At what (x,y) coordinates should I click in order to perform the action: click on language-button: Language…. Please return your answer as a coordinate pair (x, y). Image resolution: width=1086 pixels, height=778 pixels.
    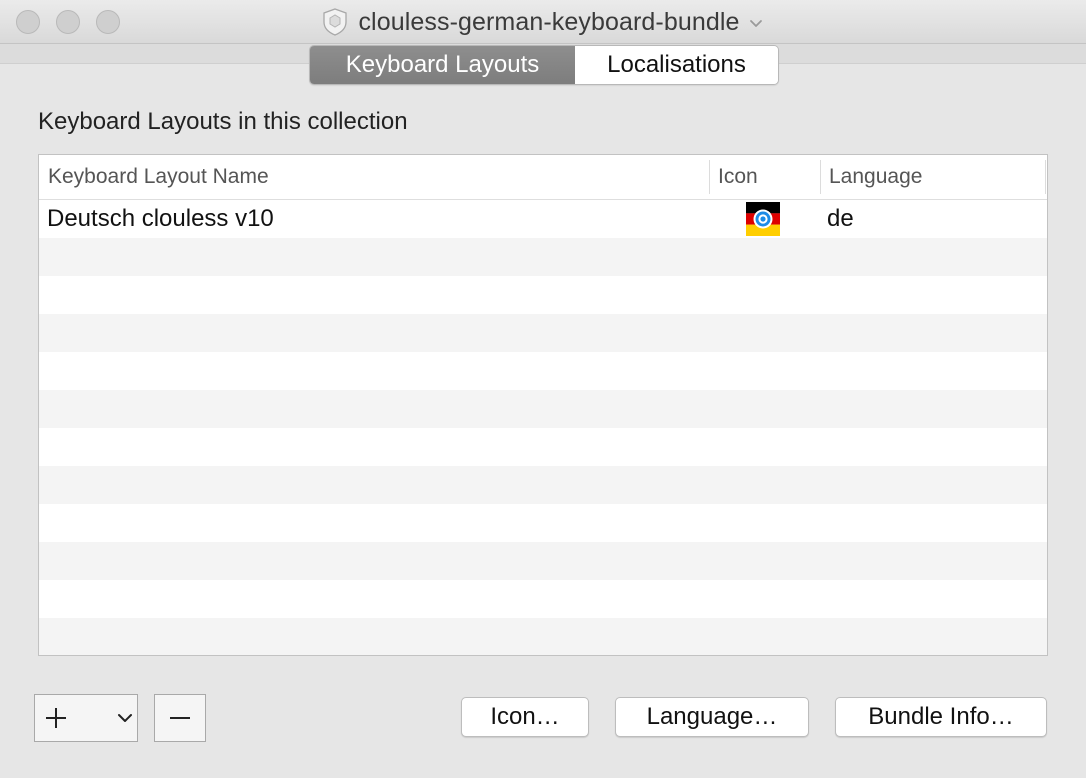
    Looking at the image, I should click on (712, 717).